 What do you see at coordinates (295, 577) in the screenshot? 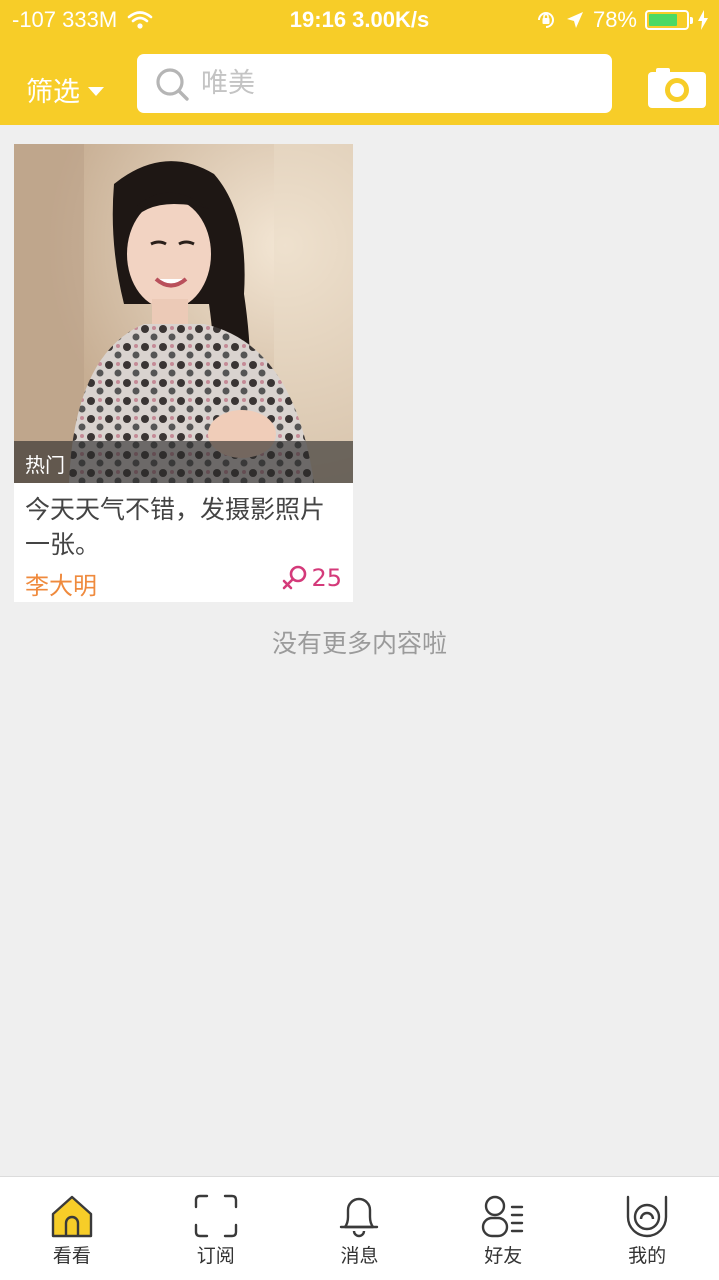
I see `female-icon` at bounding box center [295, 577].